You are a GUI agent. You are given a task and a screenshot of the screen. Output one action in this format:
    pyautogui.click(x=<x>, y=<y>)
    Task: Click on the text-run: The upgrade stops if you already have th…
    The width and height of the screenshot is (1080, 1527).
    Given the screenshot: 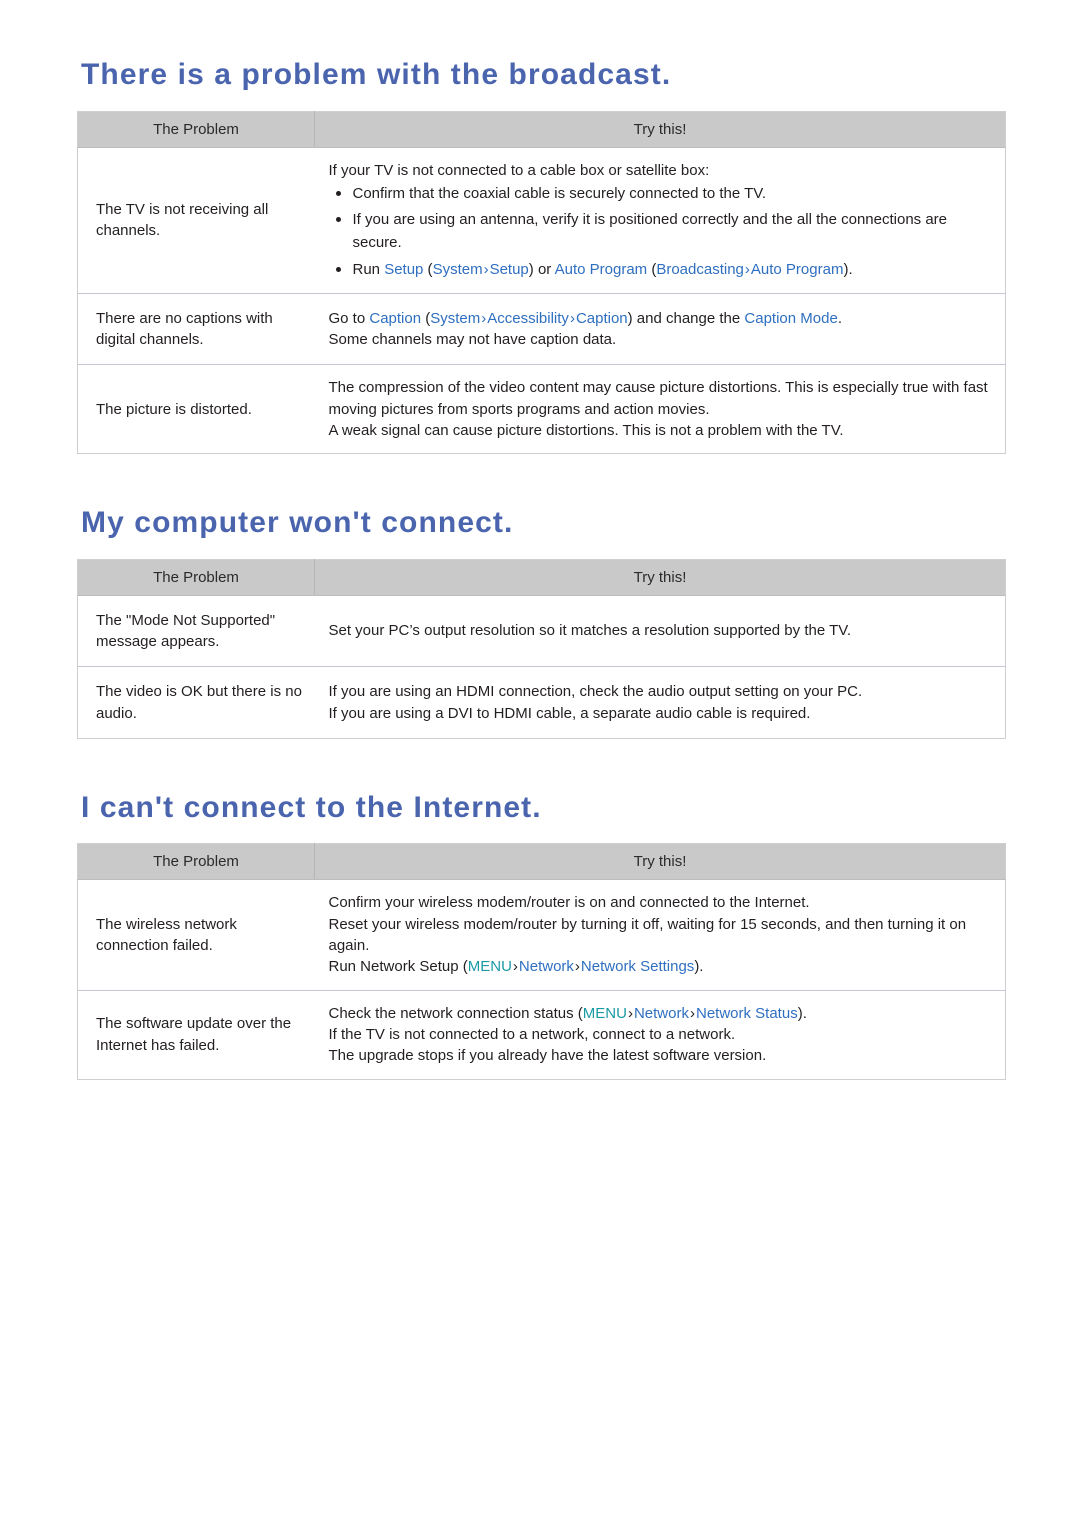 What is the action you would take?
    pyautogui.click(x=547, y=1056)
    